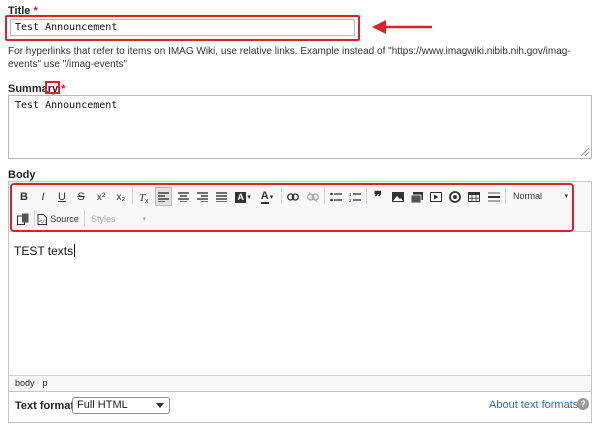 This screenshot has width=600, height=425. What do you see at coordinates (300, 383) in the screenshot?
I see `element-path-bar: body p` at bounding box center [300, 383].